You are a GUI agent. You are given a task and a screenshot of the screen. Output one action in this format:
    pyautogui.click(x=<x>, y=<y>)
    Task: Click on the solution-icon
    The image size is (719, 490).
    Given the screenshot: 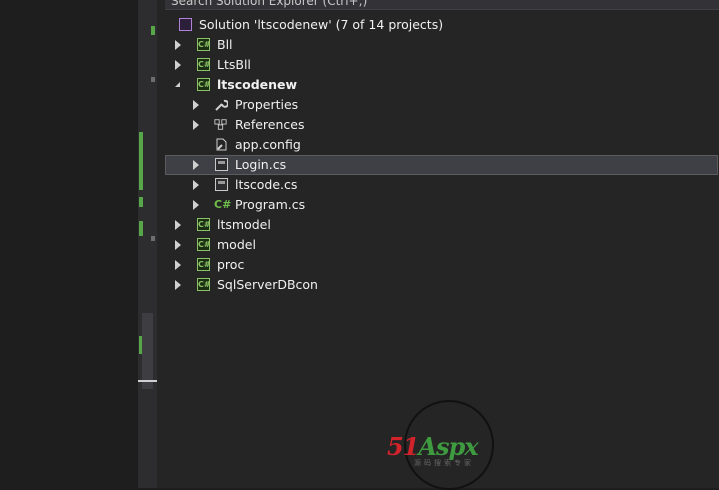 What is the action you would take?
    pyautogui.click(x=185, y=24)
    